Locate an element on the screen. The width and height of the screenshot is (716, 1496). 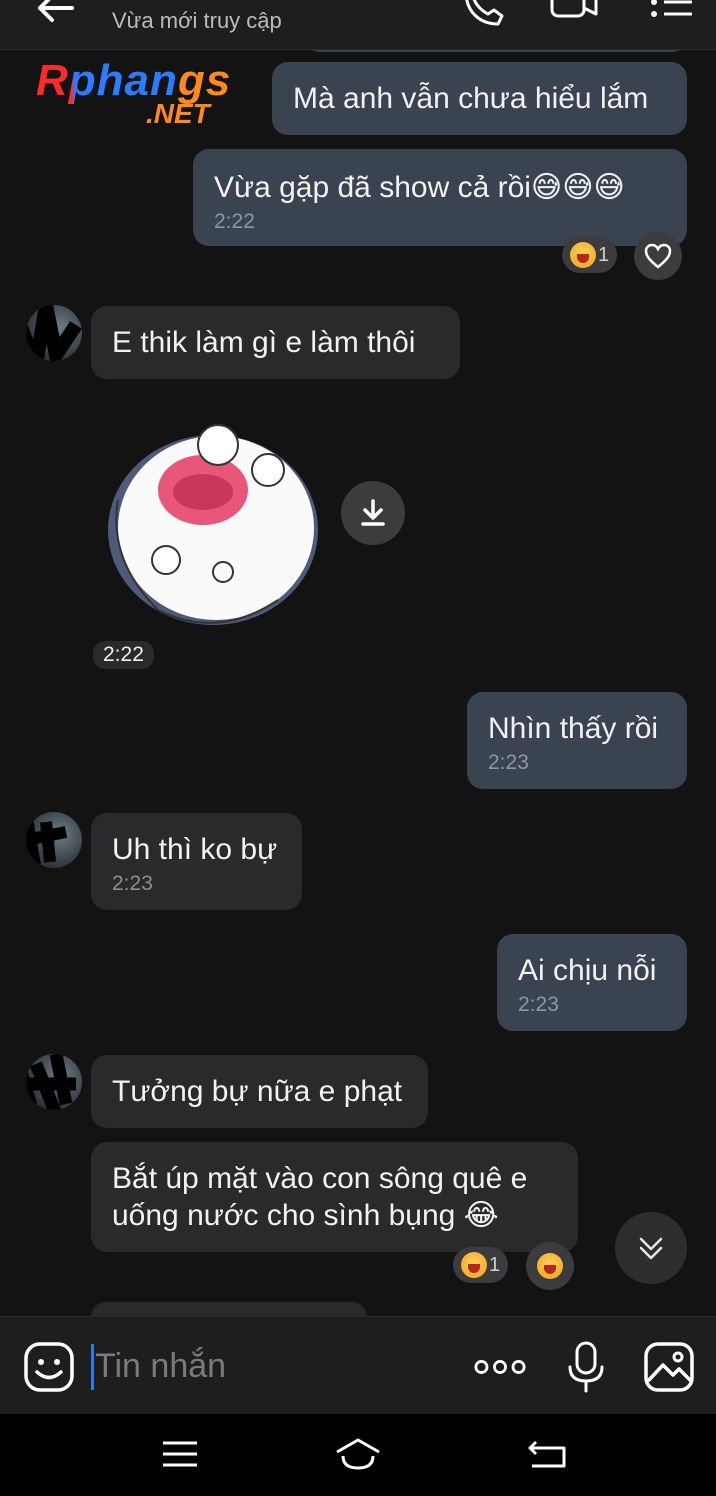
react-button is located at coordinates (550, 1266).